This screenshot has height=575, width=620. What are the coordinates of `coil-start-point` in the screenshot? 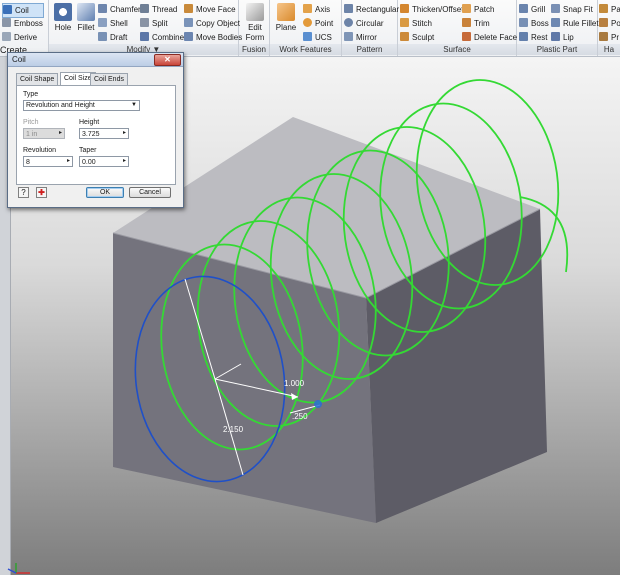 It's located at (318, 404).